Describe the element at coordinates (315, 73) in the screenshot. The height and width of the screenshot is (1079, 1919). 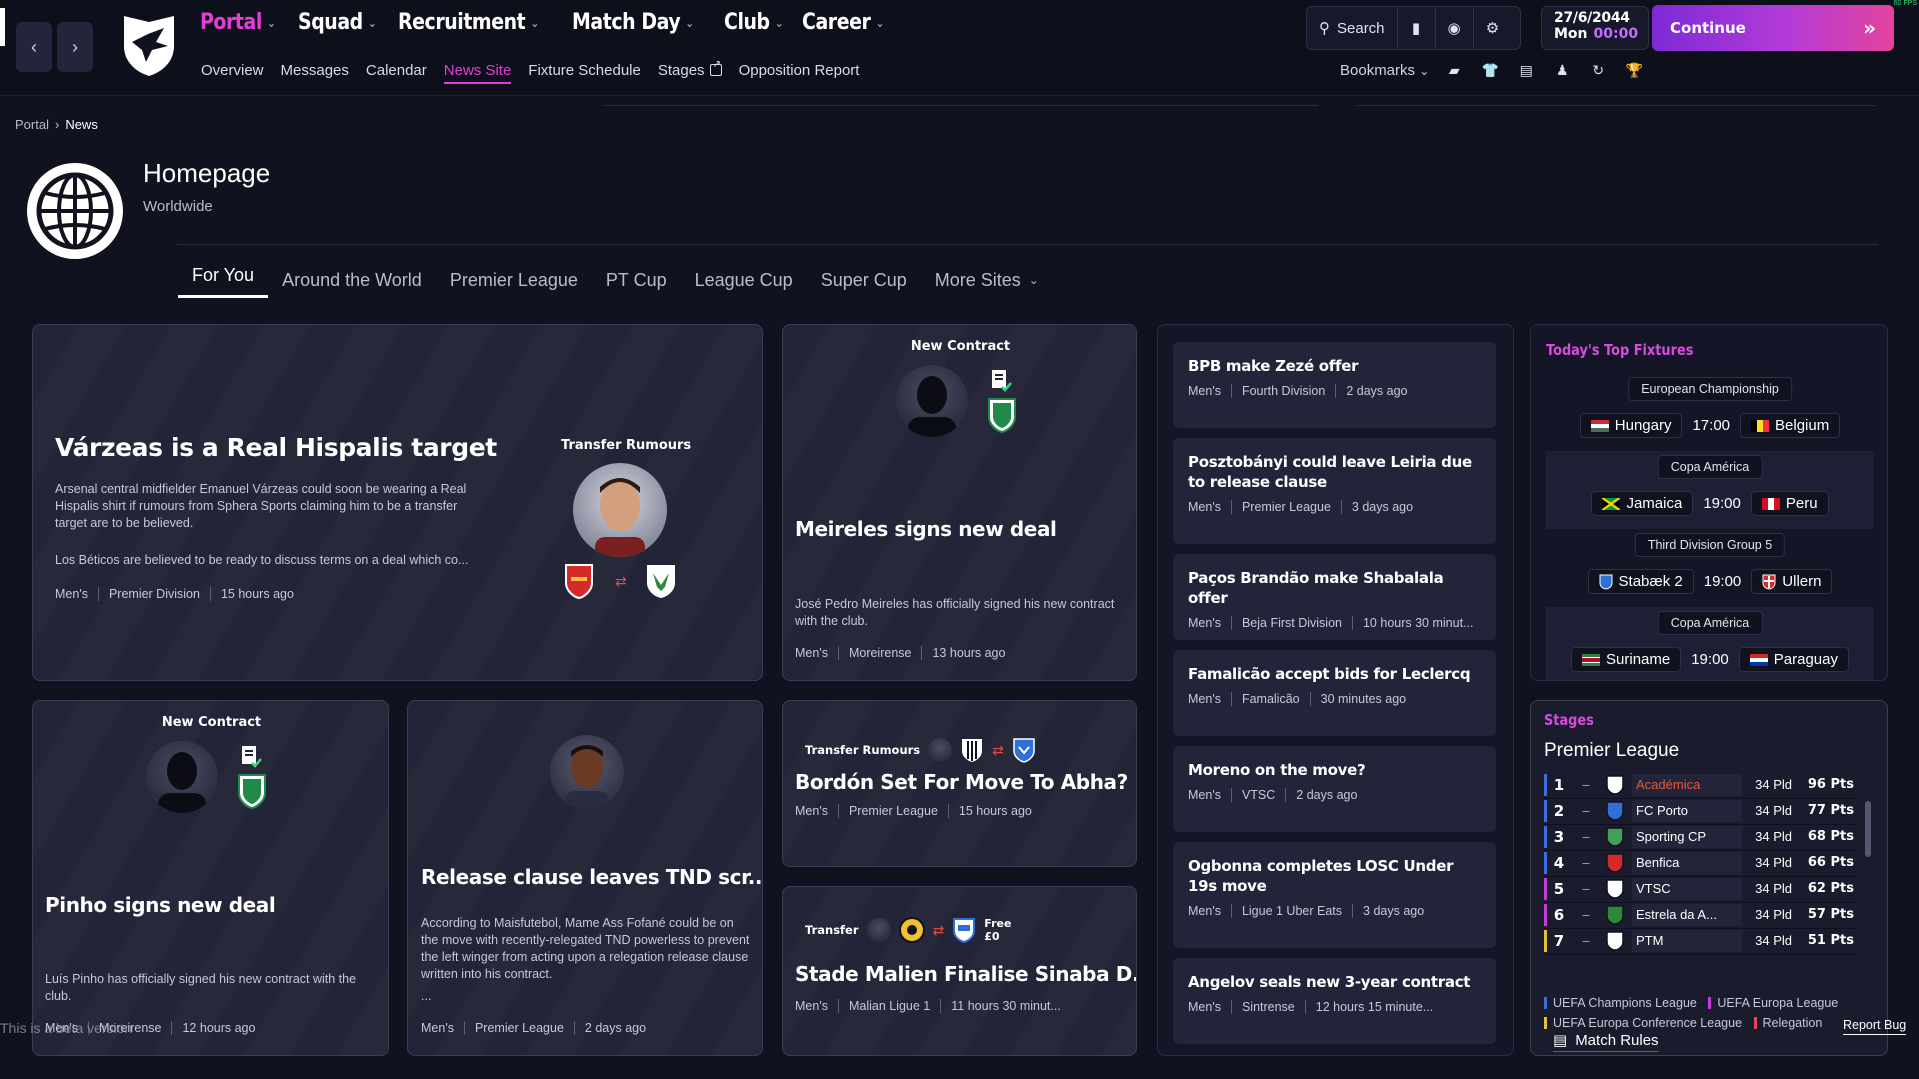
I see `subnav-messages: Messages` at that location.